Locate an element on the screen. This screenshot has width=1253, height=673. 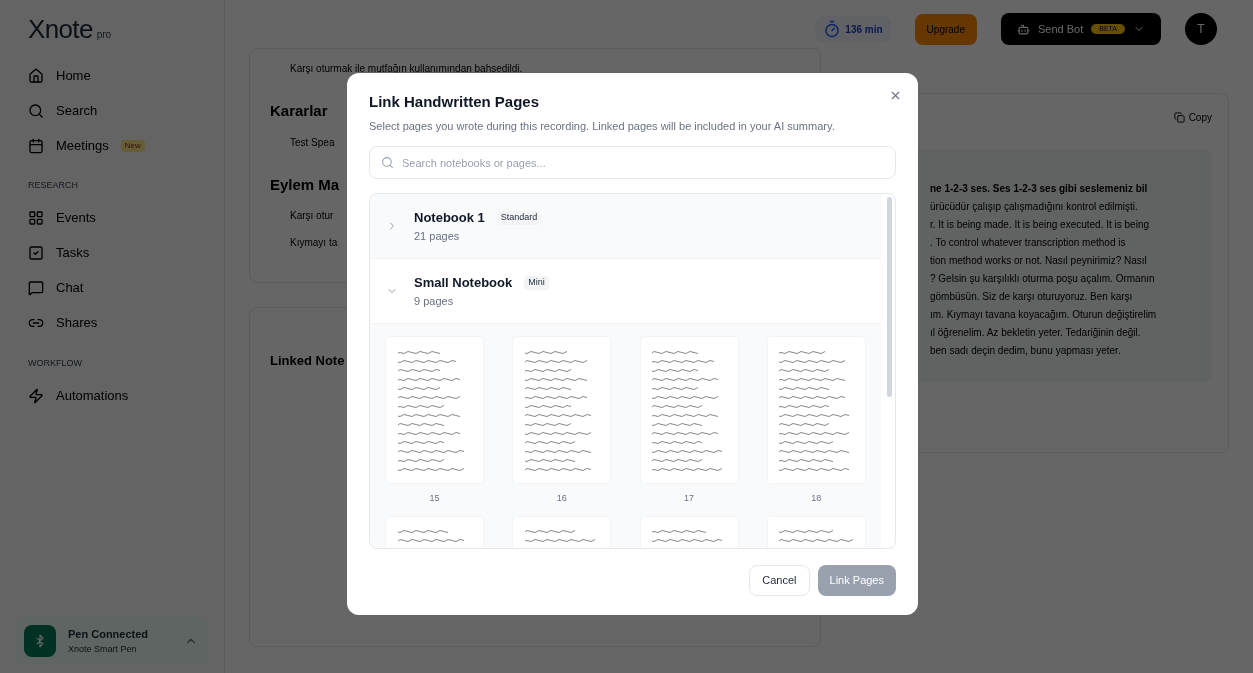
section-heading: Kararlar is located at coordinates (299, 111).